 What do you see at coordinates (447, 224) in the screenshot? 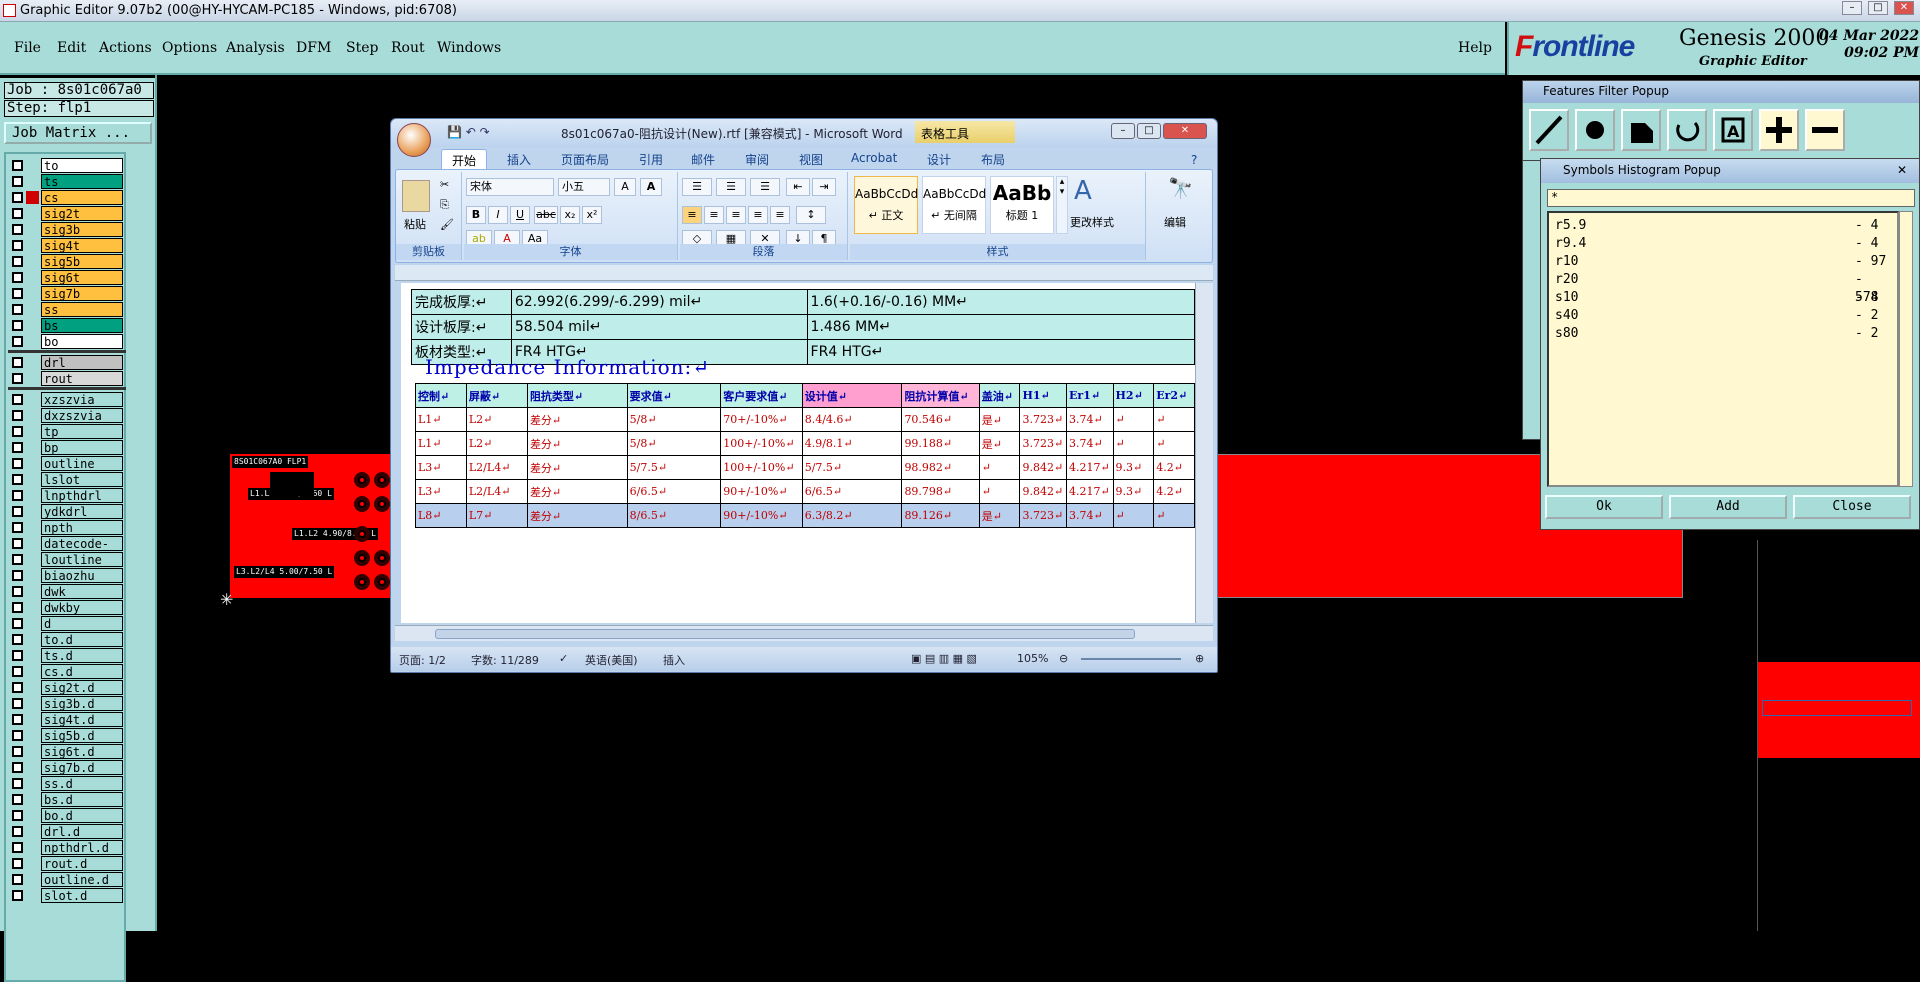
I see `format-painter-icon: 🖌` at bounding box center [447, 224].